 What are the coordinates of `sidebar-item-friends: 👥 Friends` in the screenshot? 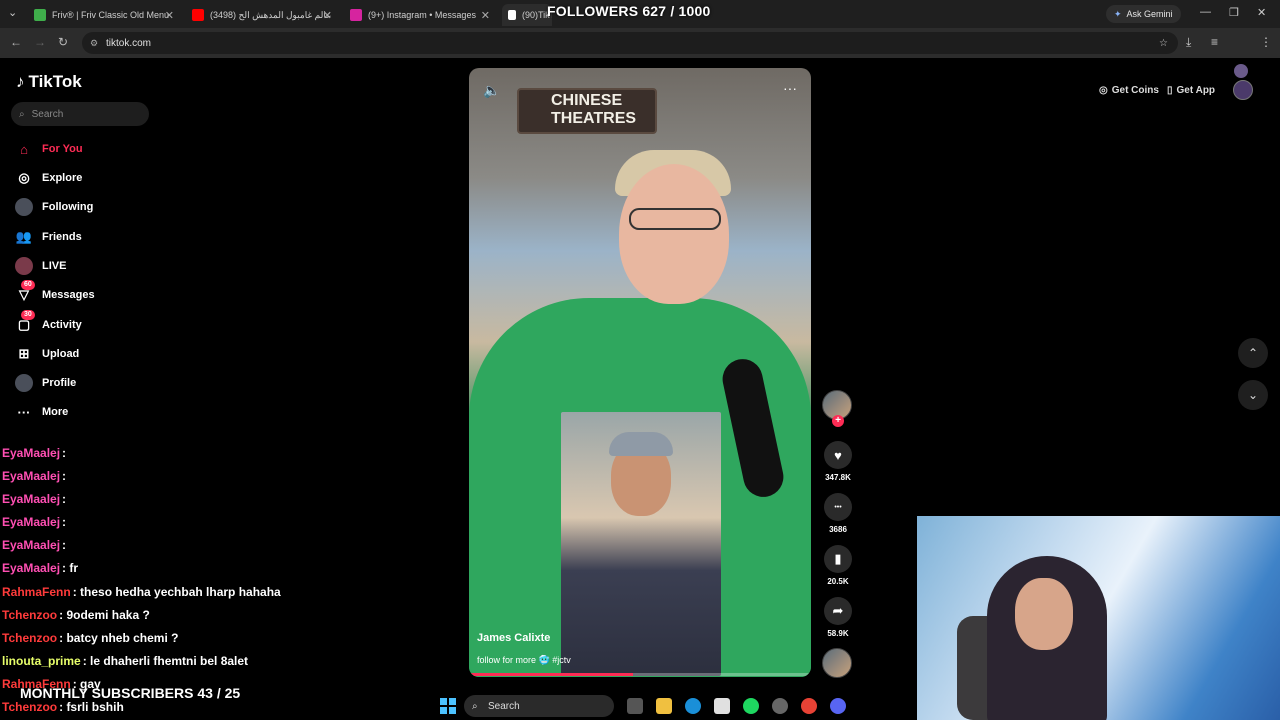 It's located at (48, 237).